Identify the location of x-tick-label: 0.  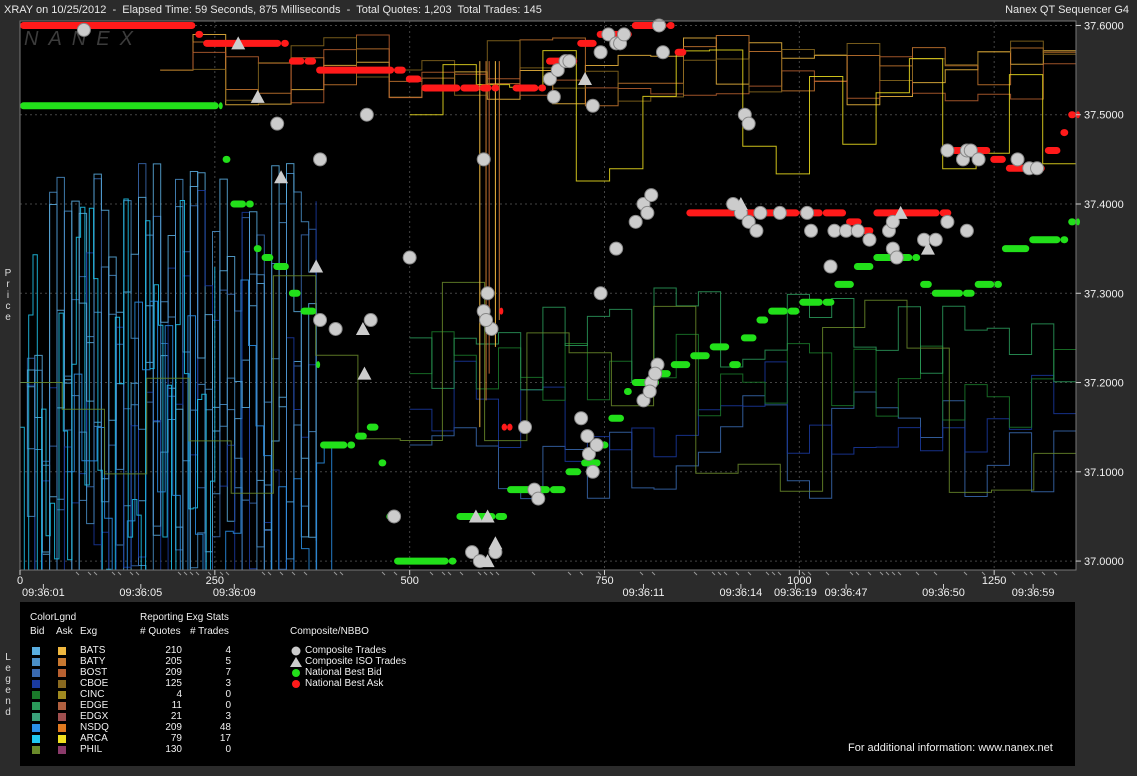
(20, 581).